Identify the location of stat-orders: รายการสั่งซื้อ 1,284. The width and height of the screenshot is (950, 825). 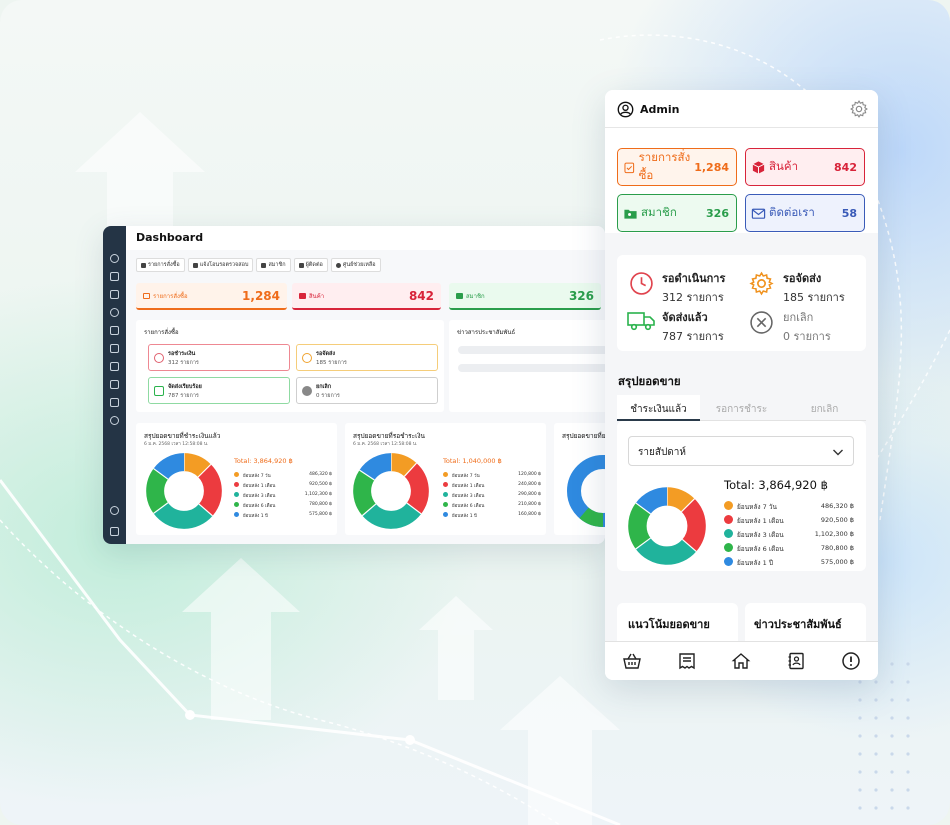
(211, 296).